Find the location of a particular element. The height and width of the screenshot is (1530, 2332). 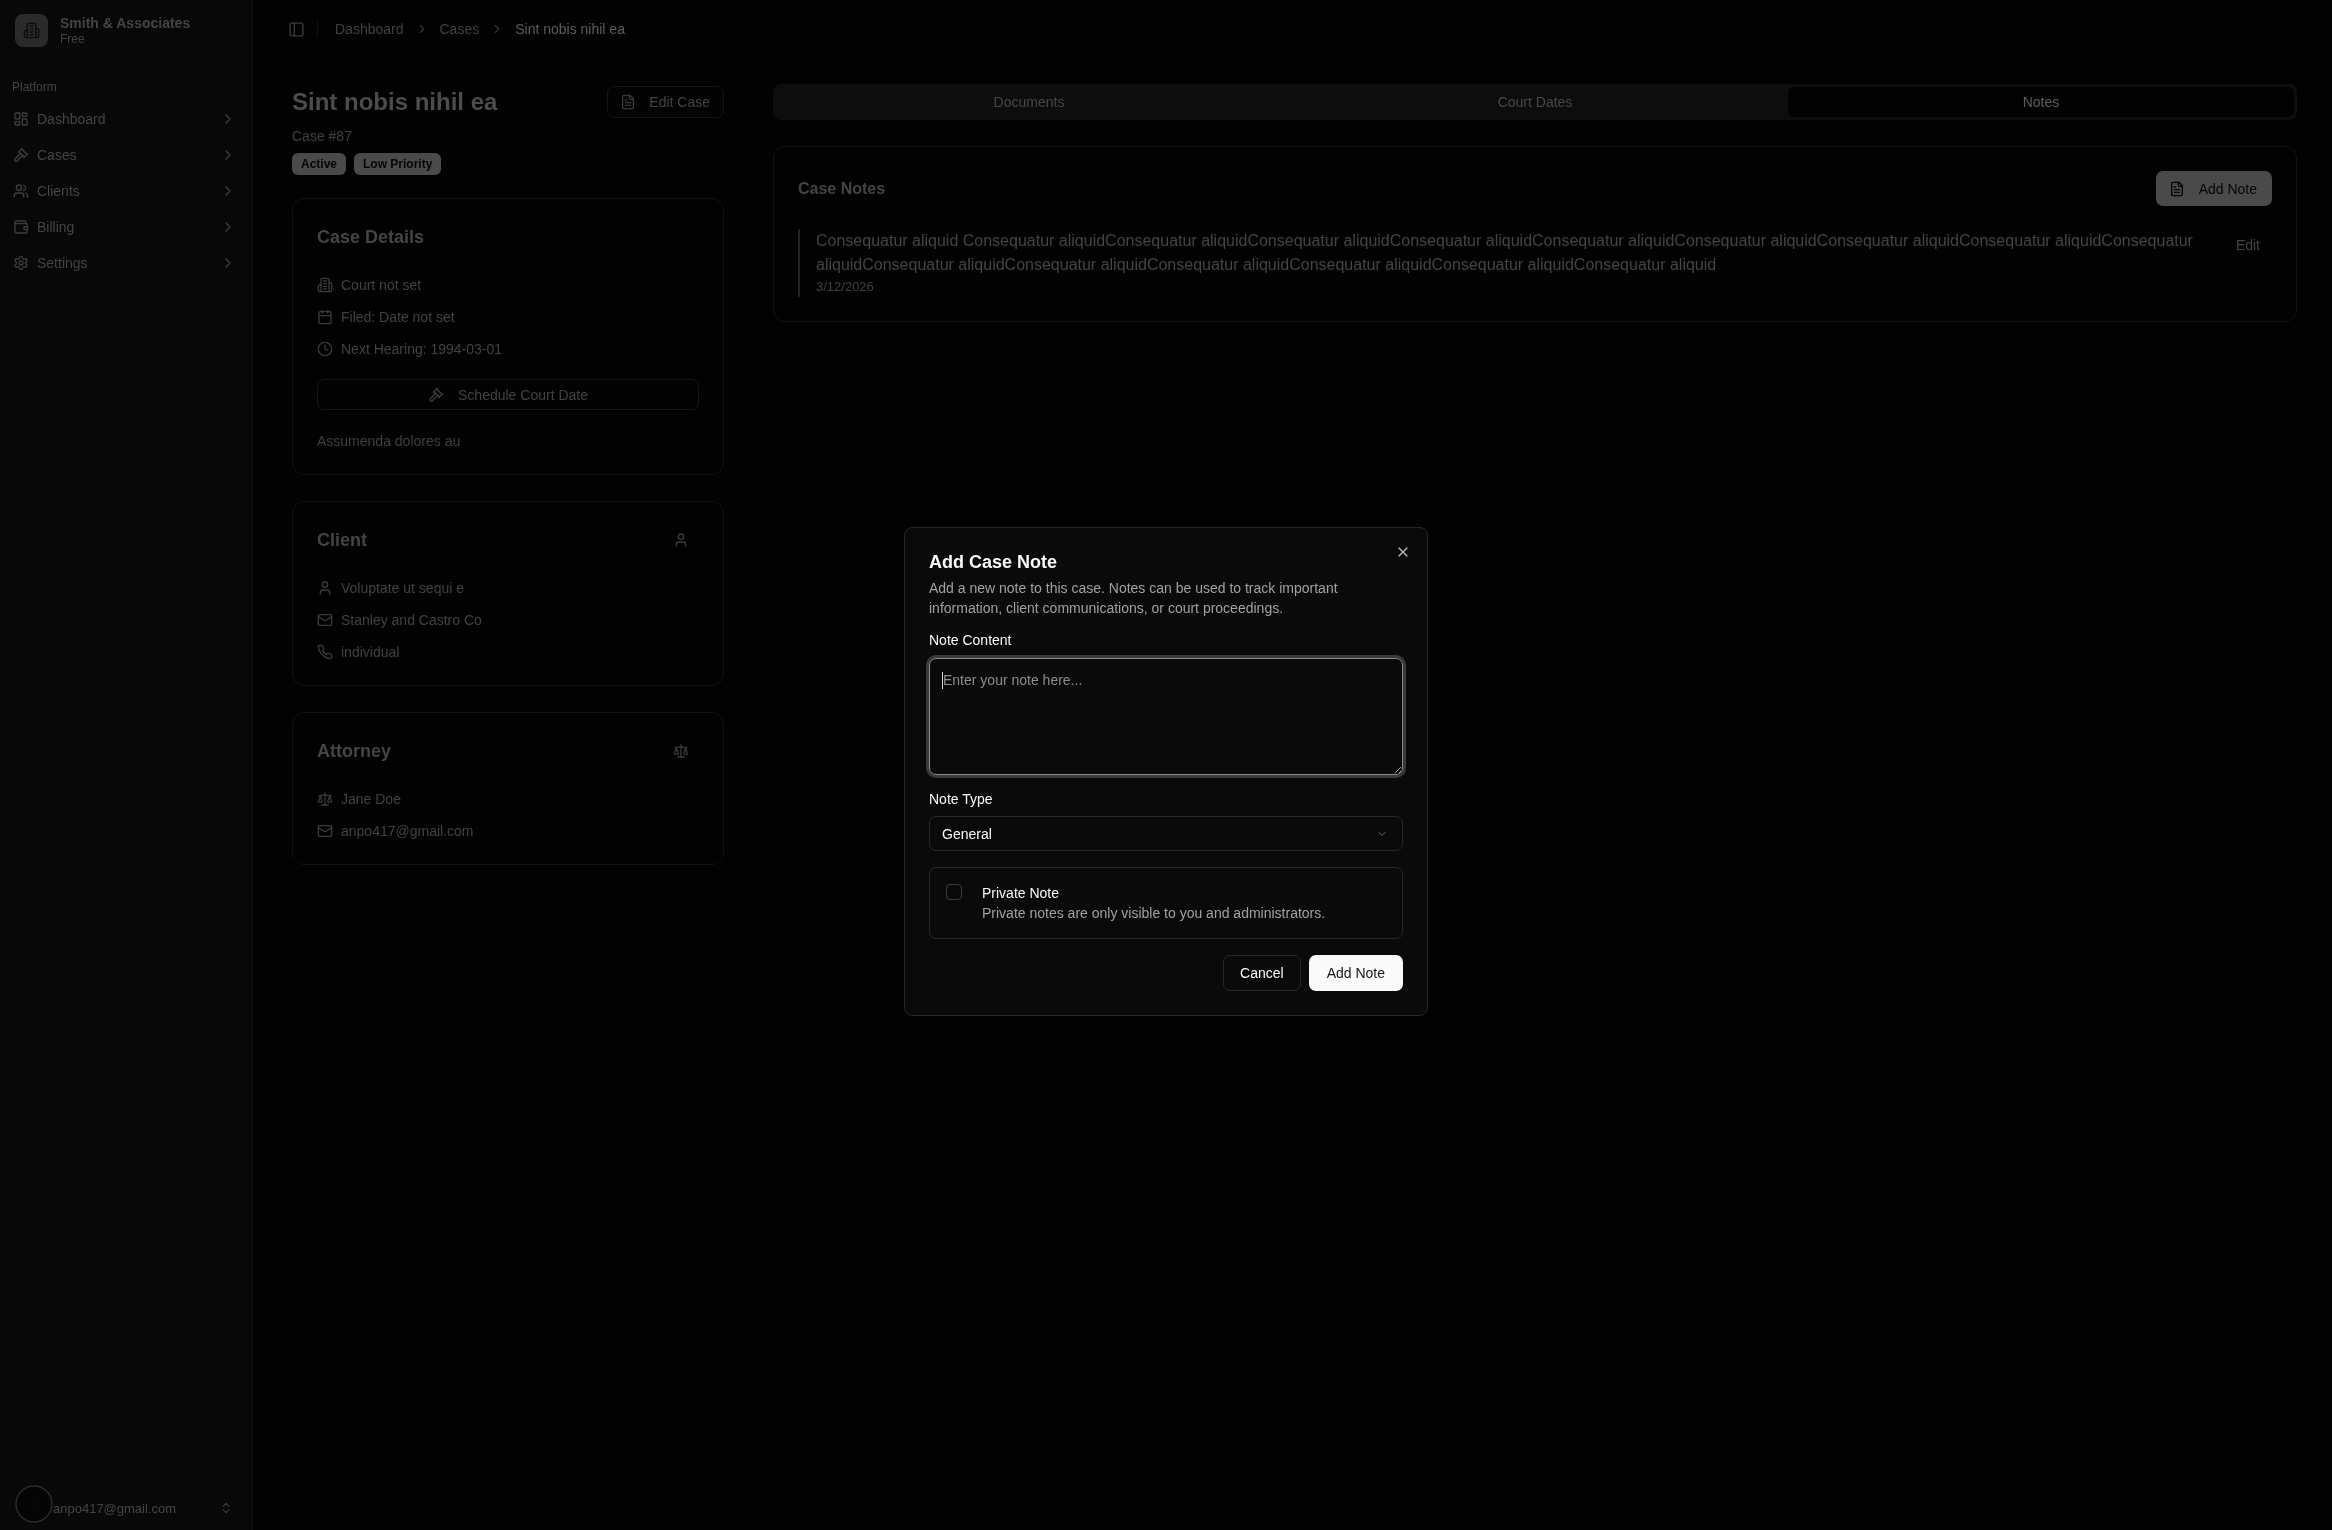

settings-icon is located at coordinates (21, 263).